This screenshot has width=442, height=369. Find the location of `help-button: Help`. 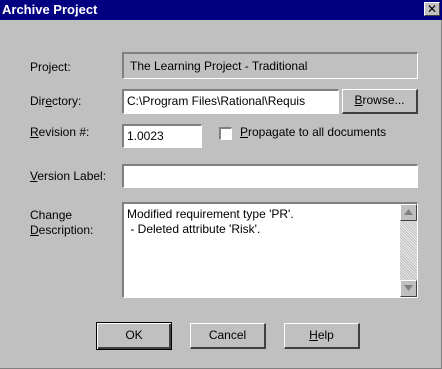

help-button: Help is located at coordinates (322, 336).